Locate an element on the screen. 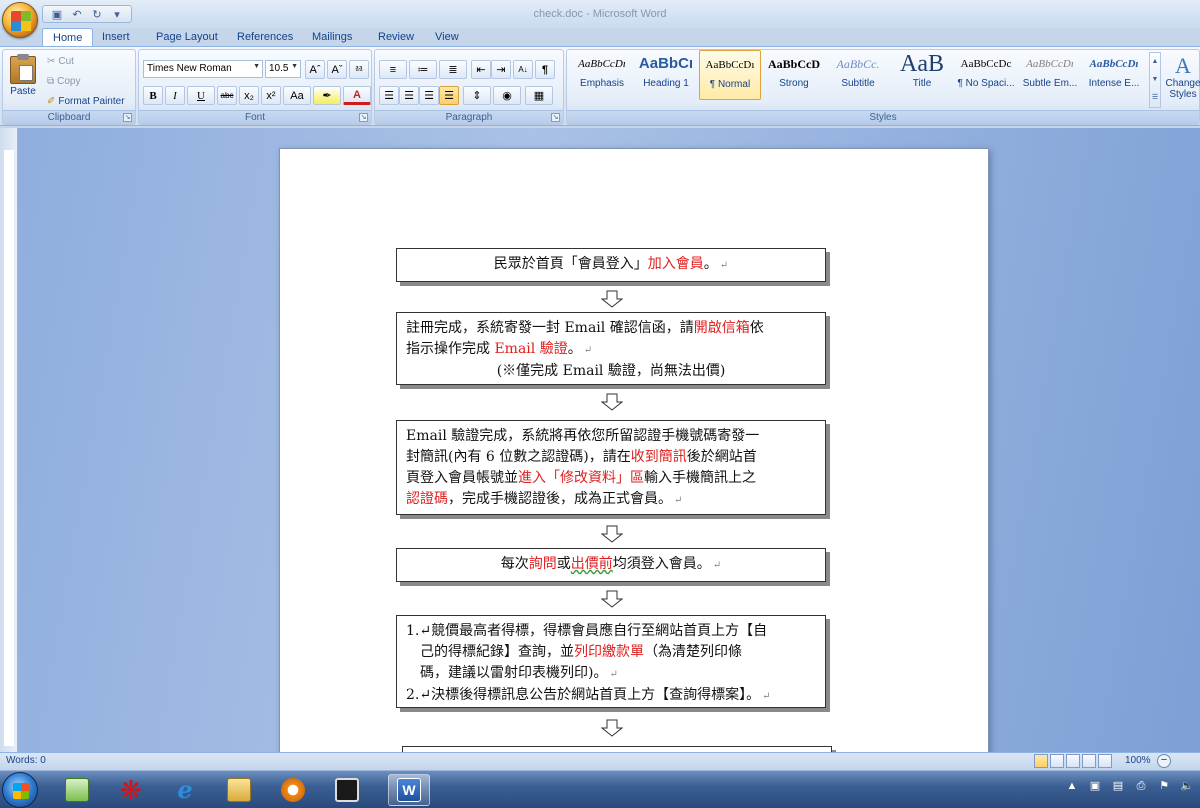 This screenshot has width=1200, height=808. box3-text: 封簡訊(內有 6 位數之認證碼)，請在 is located at coordinates (518, 457).